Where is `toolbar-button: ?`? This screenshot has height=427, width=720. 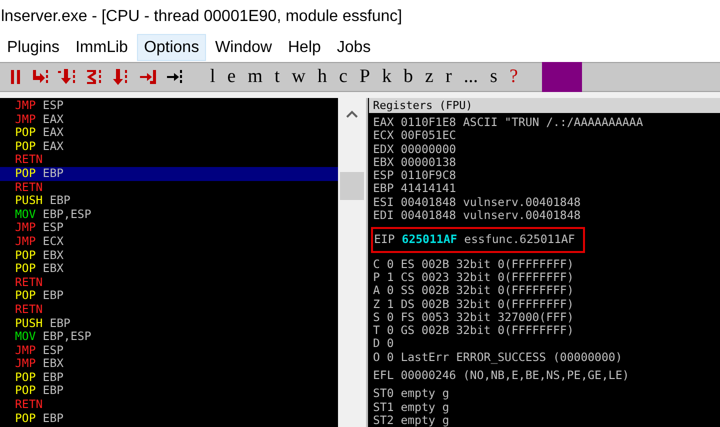
toolbar-button: ? is located at coordinates (513, 77).